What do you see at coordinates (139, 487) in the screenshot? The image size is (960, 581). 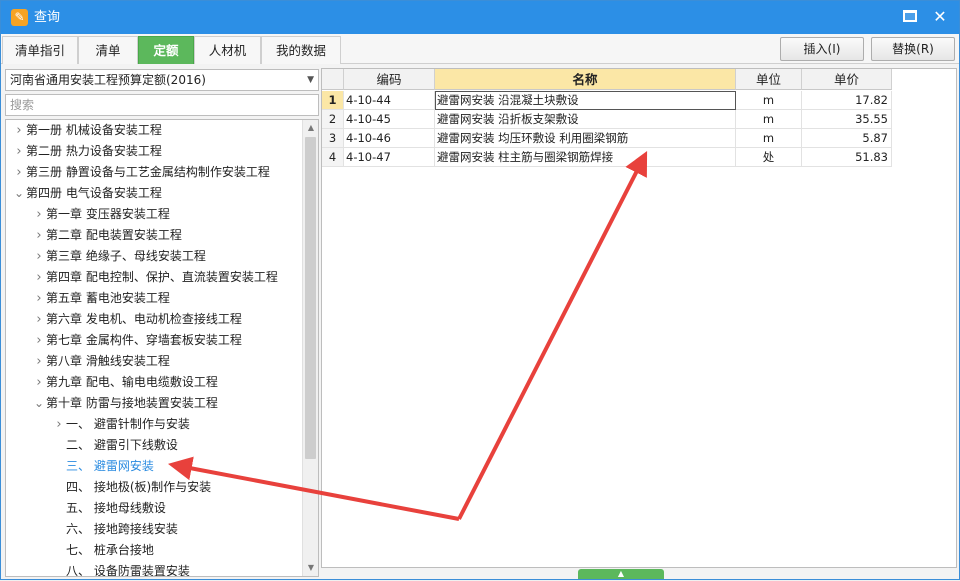 I see `tree-item-label: 四、 接地极(板)制作与安装` at bounding box center [139, 487].